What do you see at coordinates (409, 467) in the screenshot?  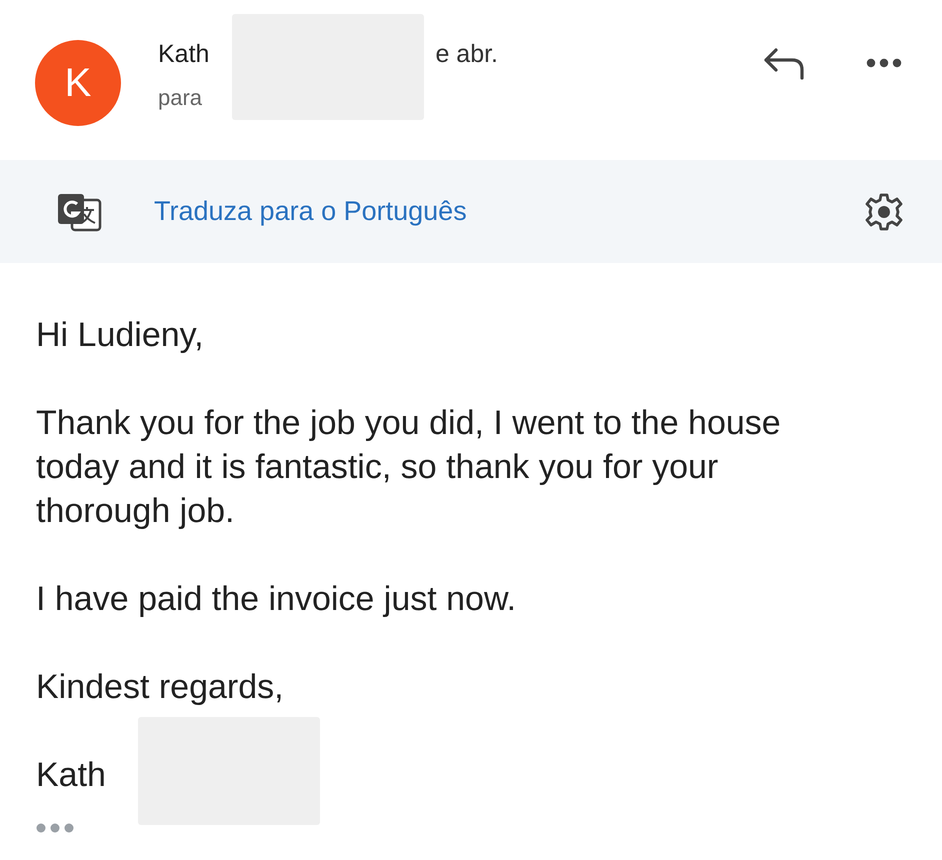 I see `message-paragraph: Thank you for the job you did, I went to the house today and it is fantastic, so thank you for your thorough job.` at bounding box center [409, 467].